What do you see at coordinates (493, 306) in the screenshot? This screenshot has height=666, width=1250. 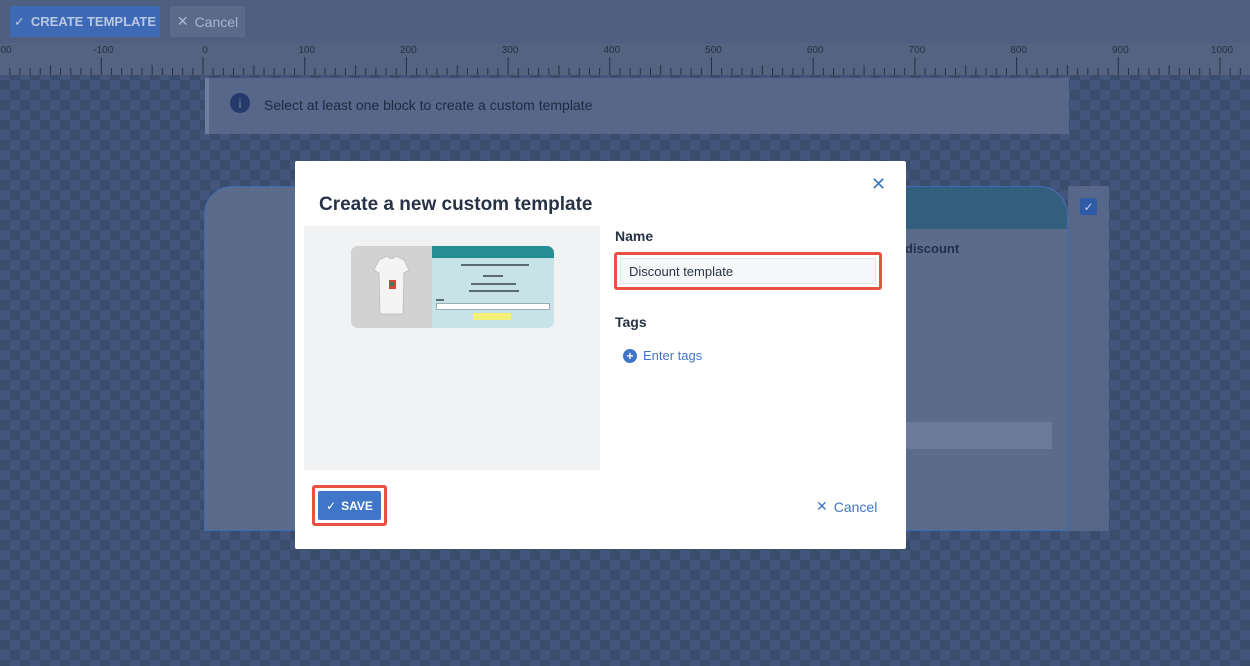 I see `thumbnail-input` at bounding box center [493, 306].